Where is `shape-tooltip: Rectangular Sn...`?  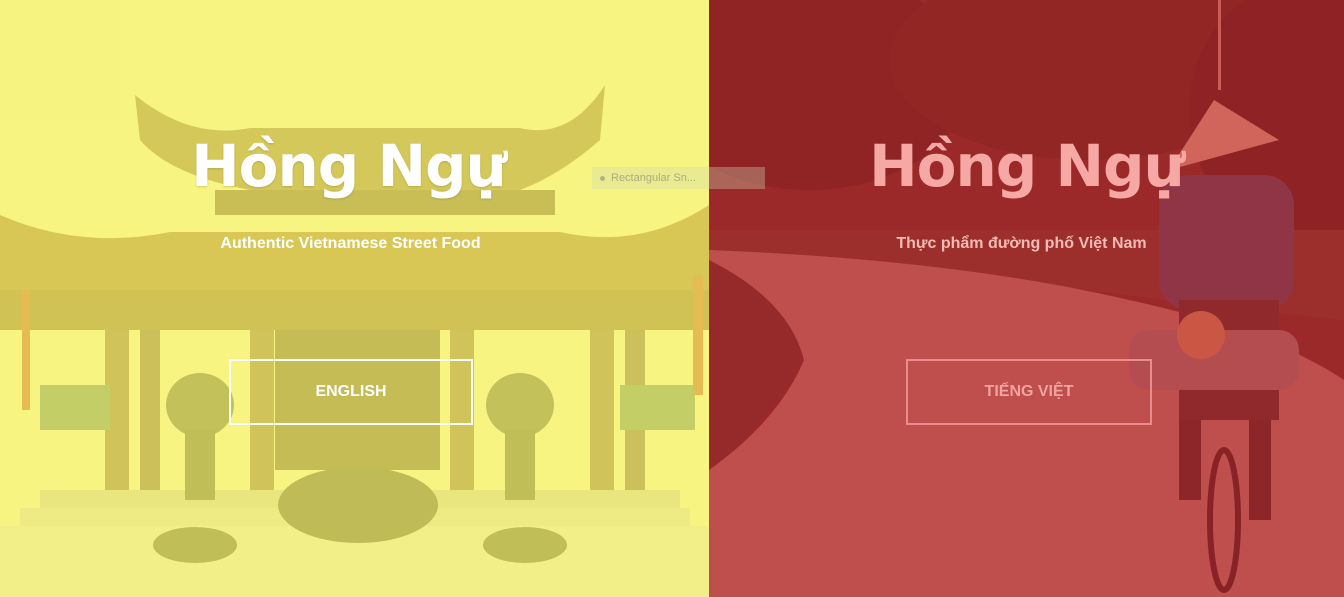
shape-tooltip: Rectangular Sn... is located at coordinates (678, 178).